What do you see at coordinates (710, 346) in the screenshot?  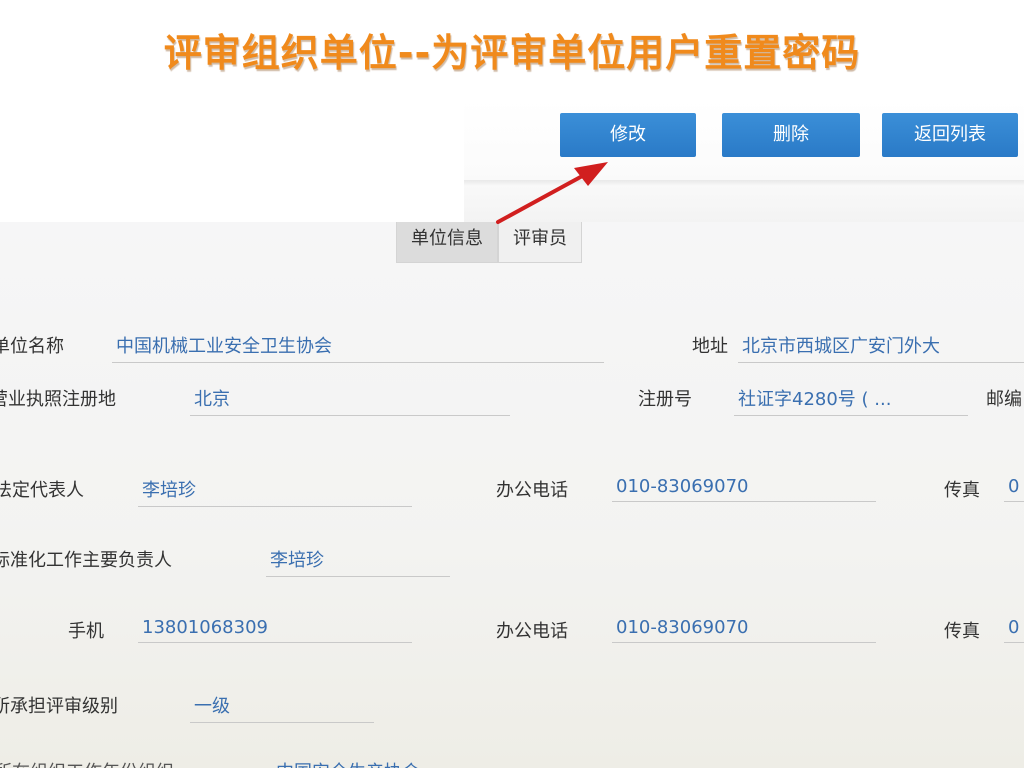 I see `address-label: 地址` at bounding box center [710, 346].